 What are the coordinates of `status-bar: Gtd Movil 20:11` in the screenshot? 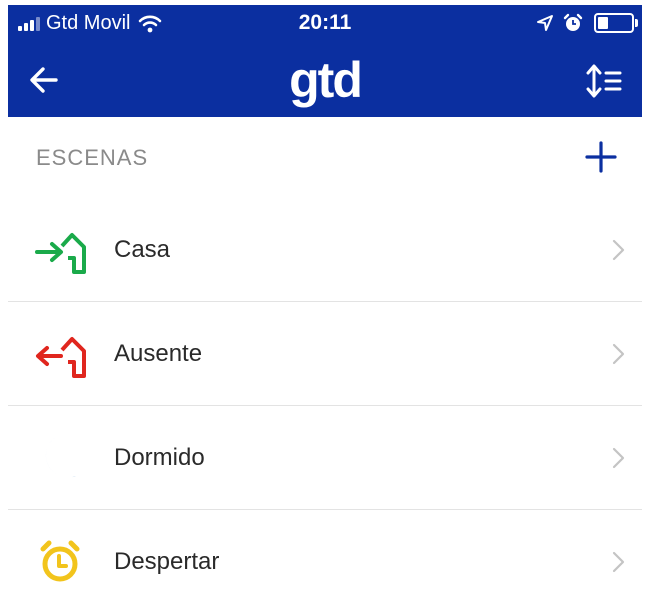 It's located at (325, 24).